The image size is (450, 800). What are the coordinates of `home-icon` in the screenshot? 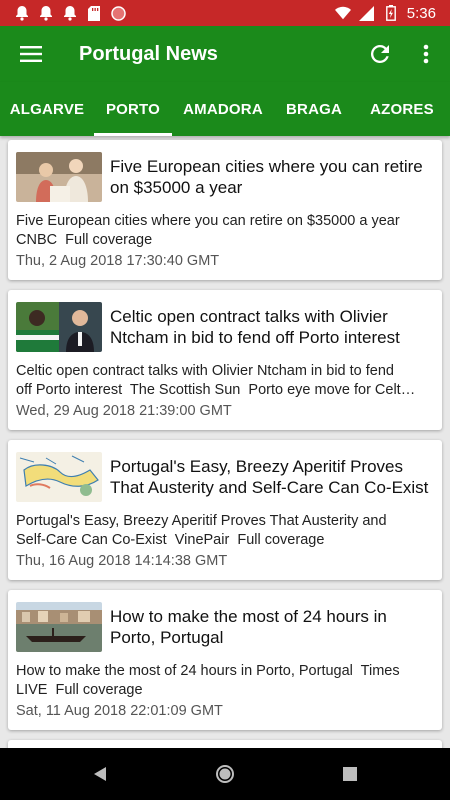 It's located at (225, 774).